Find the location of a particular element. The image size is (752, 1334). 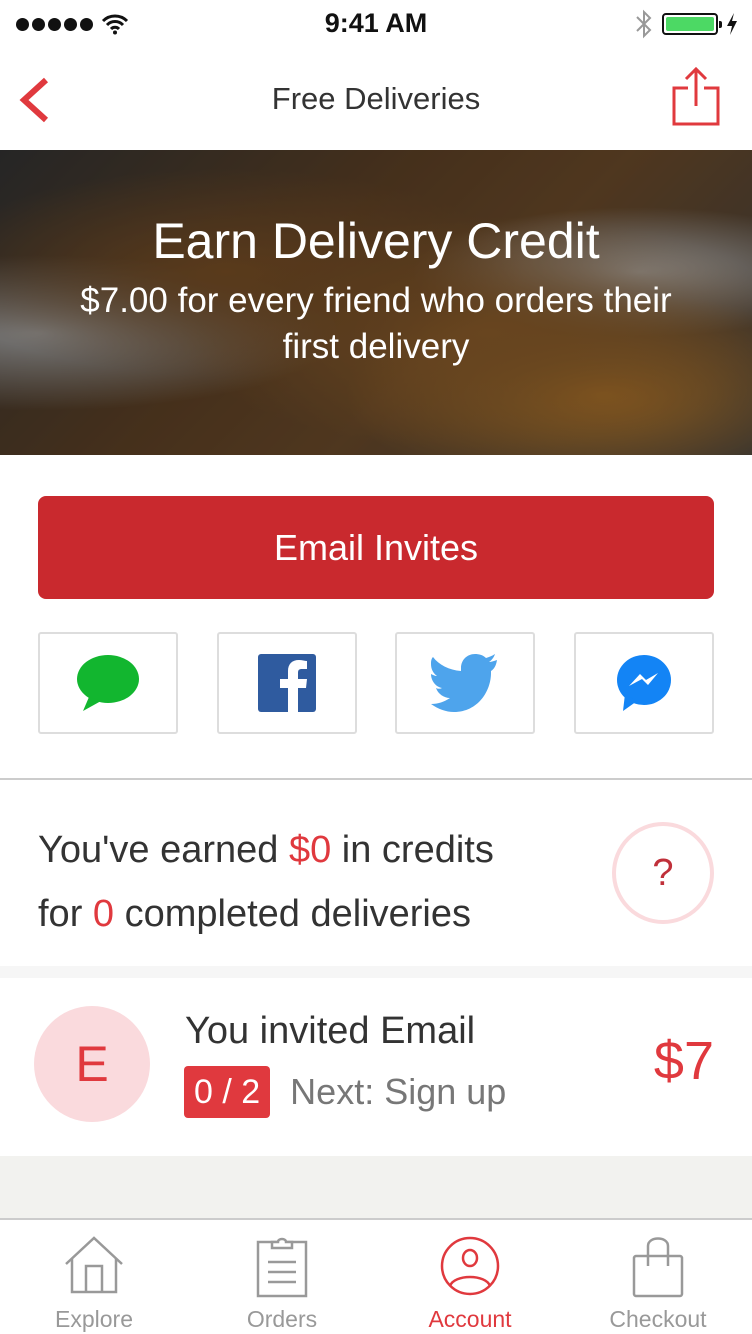

share-messenger-button is located at coordinates (643, 683).